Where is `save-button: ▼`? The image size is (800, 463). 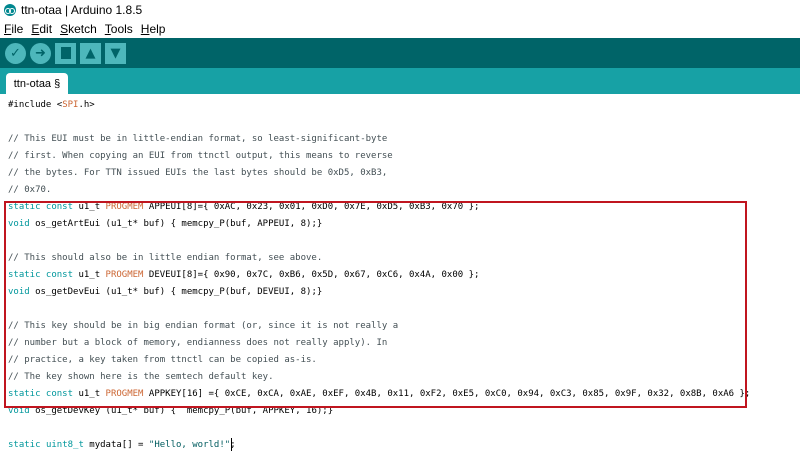
save-button: ▼ is located at coordinates (115, 53).